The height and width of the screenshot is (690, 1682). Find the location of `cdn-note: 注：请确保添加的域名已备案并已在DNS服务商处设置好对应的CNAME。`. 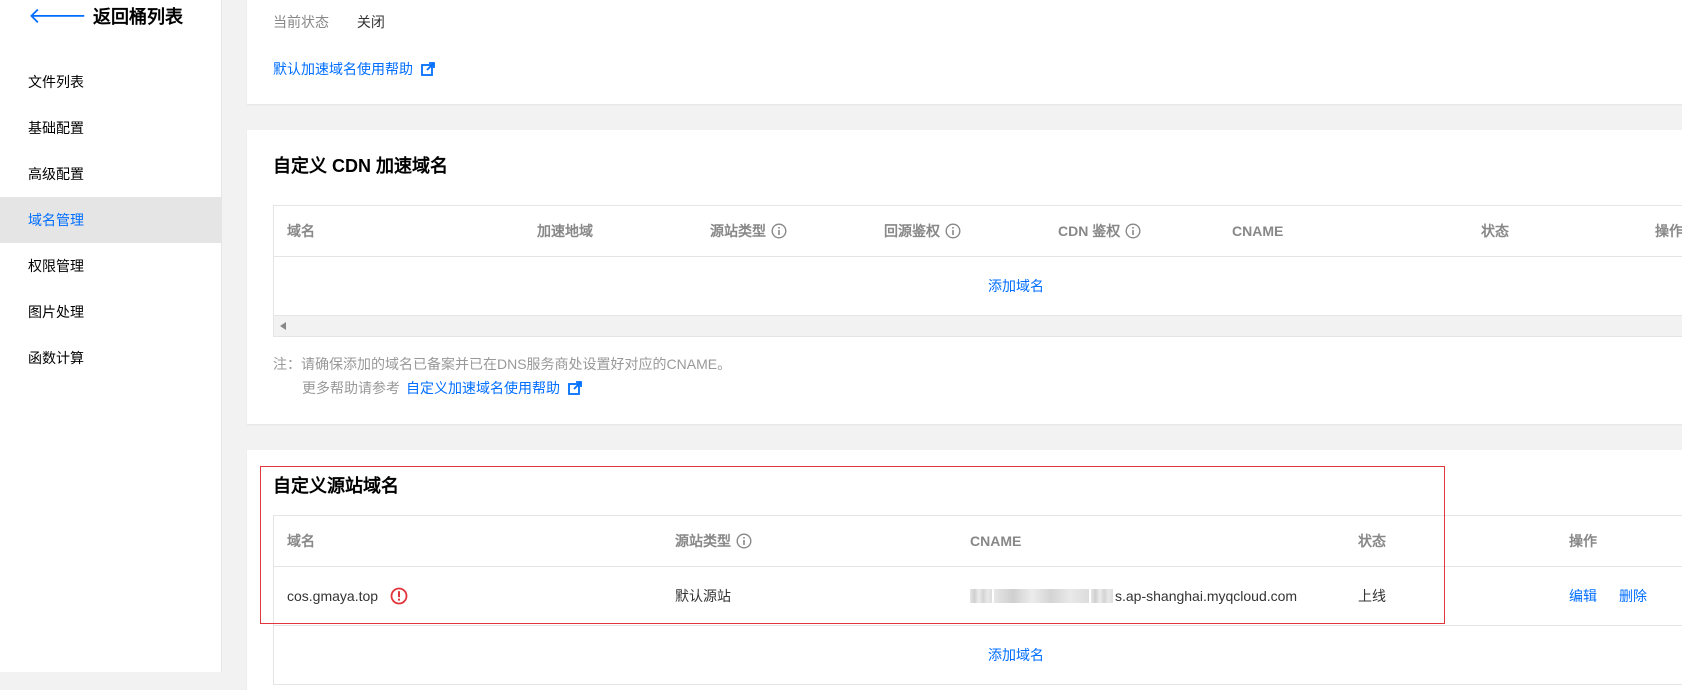

cdn-note: 注：请确保添加的域名已备案并已在DNS服务商处设置好对应的CNAME。 is located at coordinates (502, 364).